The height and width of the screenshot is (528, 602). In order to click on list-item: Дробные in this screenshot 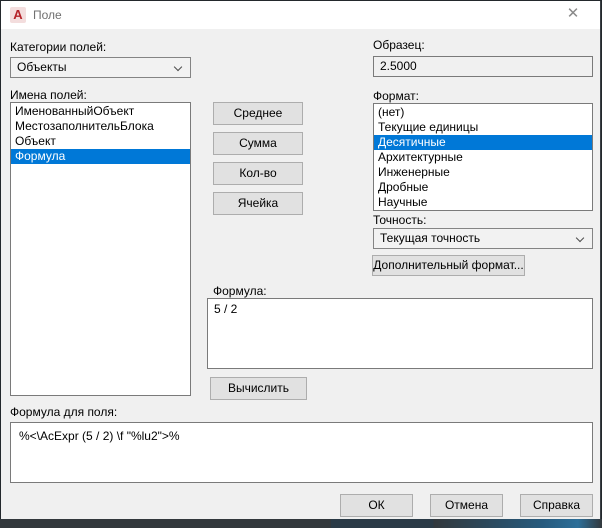, I will do `click(483, 187)`.